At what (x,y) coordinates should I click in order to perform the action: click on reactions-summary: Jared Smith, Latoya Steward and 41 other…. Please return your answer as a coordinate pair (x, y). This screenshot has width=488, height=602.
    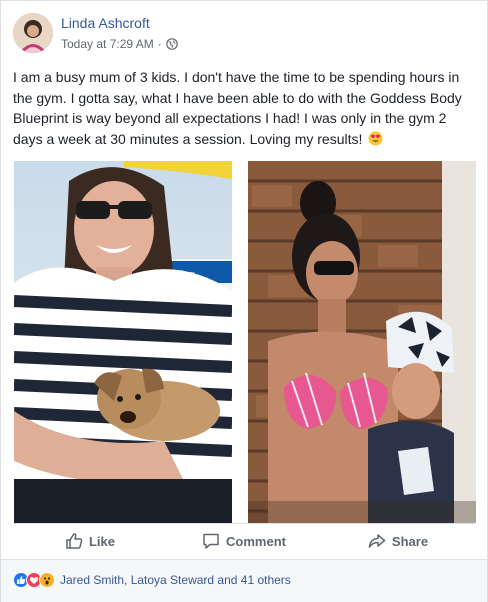
    Looking at the image, I should click on (152, 580).